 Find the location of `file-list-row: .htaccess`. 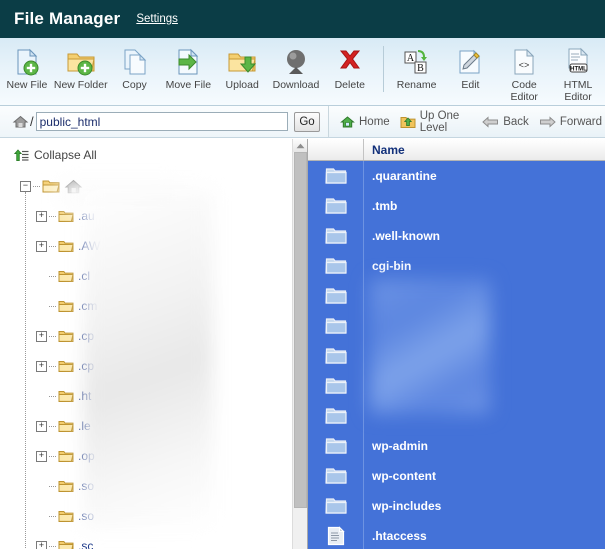

file-list-row: .htaccess is located at coordinates (456, 535).